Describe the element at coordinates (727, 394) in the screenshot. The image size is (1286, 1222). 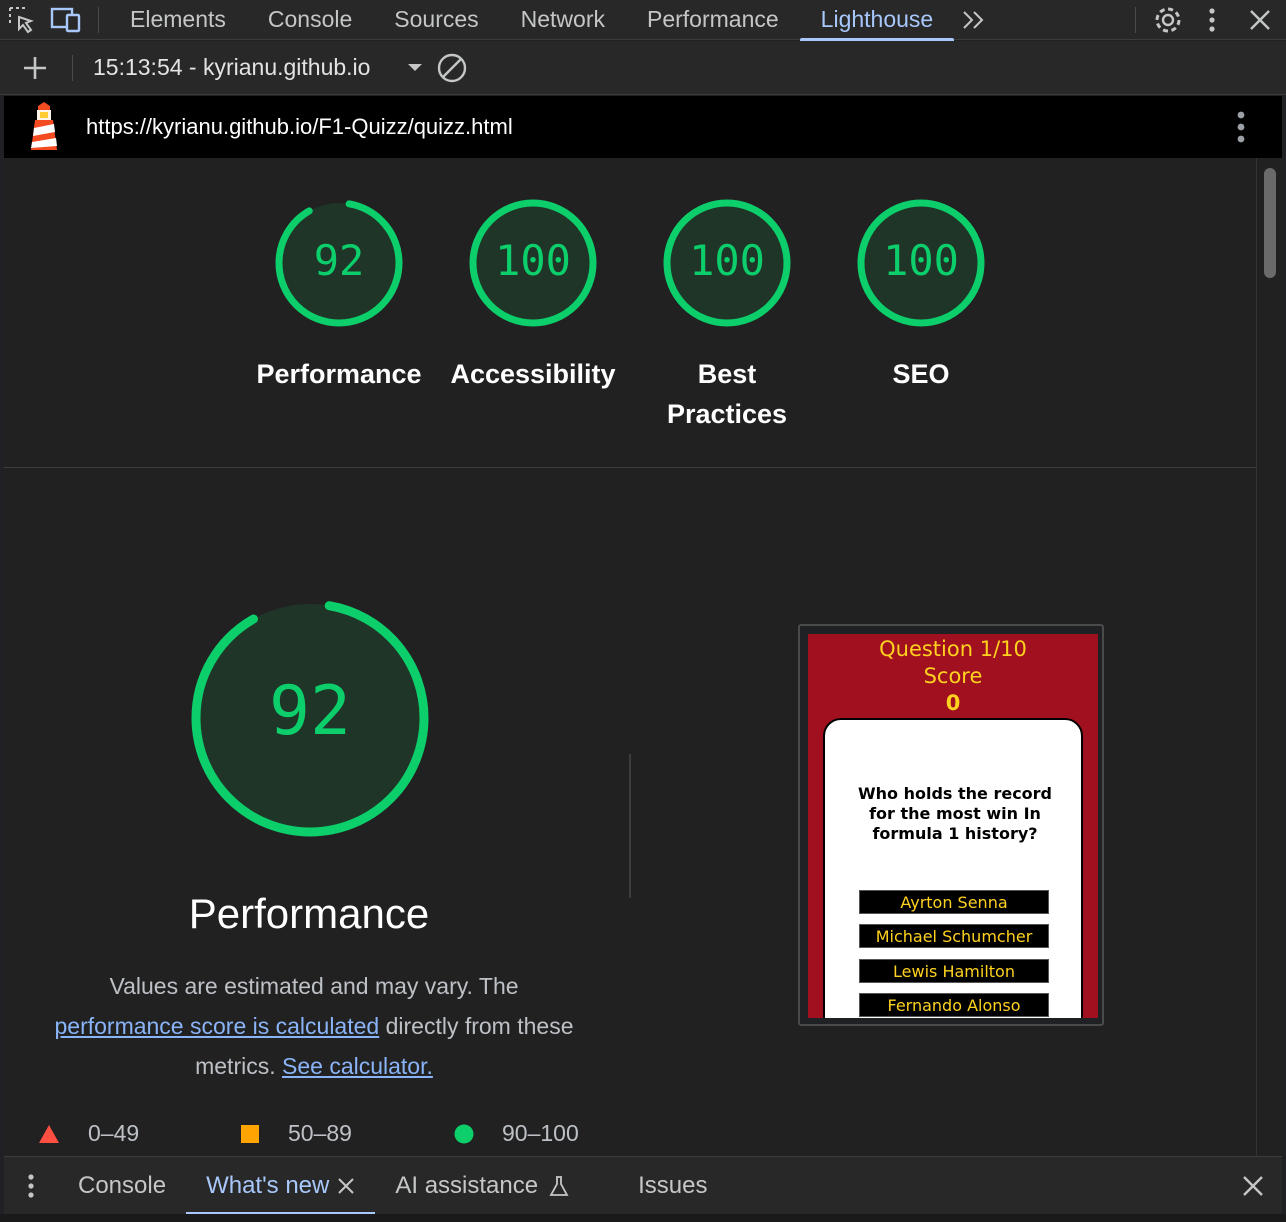
I see `gauge-label: Best Practices` at that location.